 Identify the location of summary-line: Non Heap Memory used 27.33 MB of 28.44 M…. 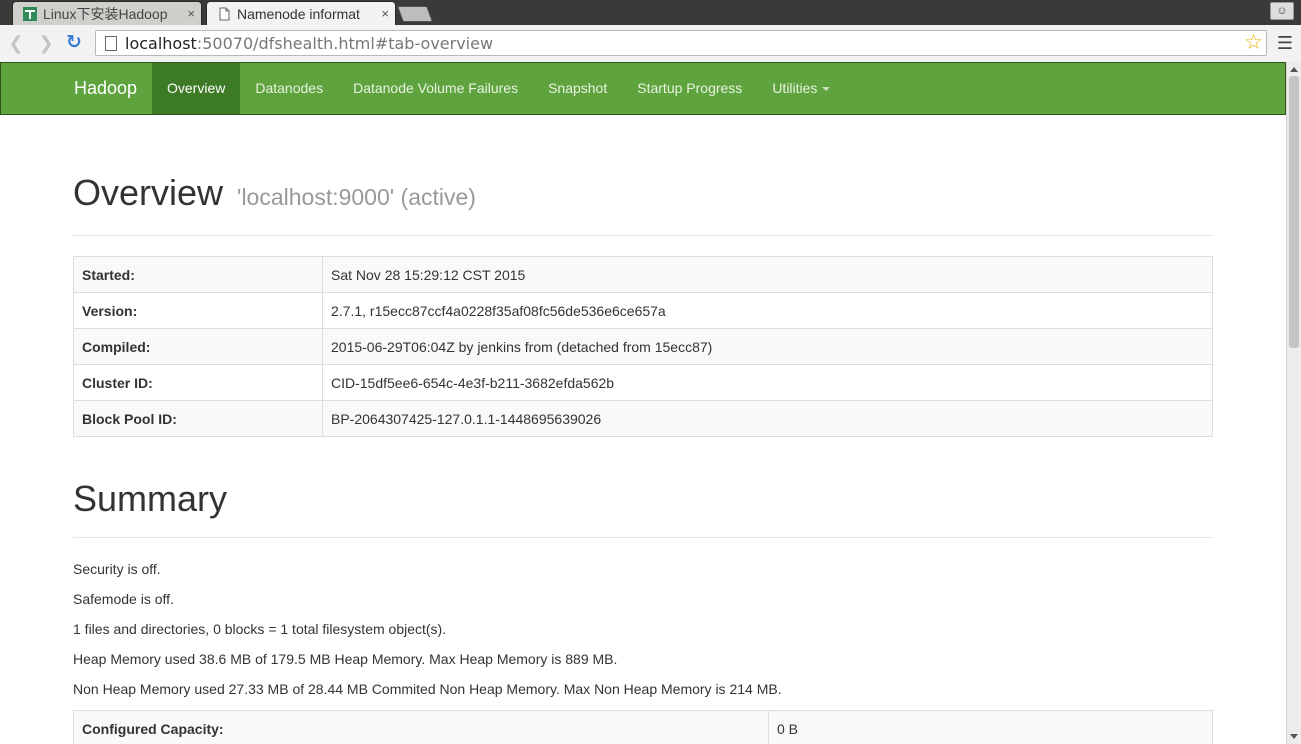
(427, 689).